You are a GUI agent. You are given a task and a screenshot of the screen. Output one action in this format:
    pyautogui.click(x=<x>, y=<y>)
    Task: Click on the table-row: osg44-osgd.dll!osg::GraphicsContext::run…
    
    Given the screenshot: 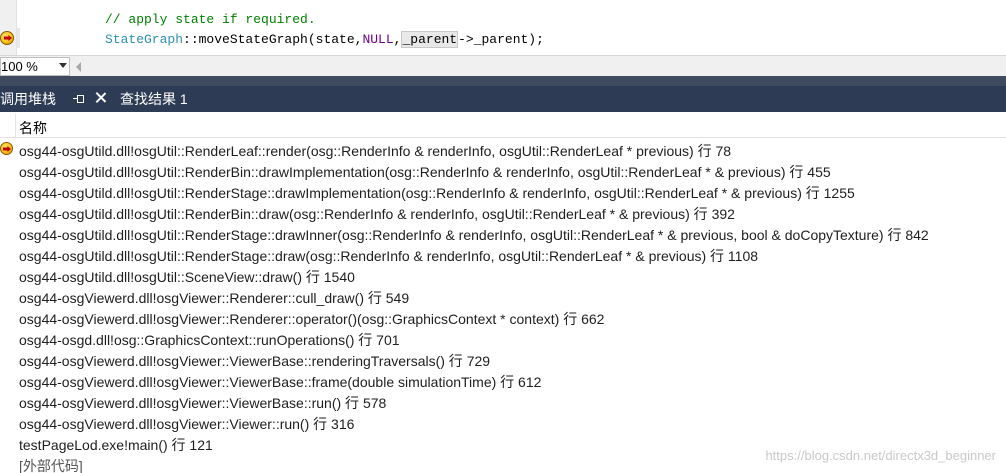 What is the action you would take?
    pyautogui.click(x=503, y=338)
    